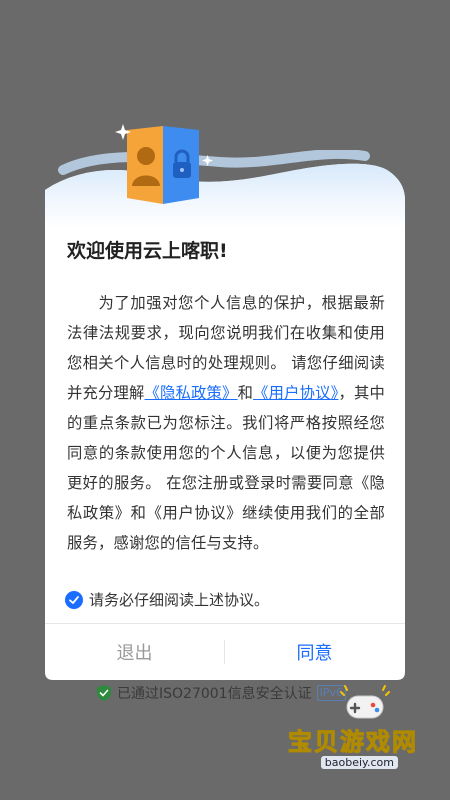  What do you see at coordinates (104, 693) in the screenshot?
I see `shield-check-icon` at bounding box center [104, 693].